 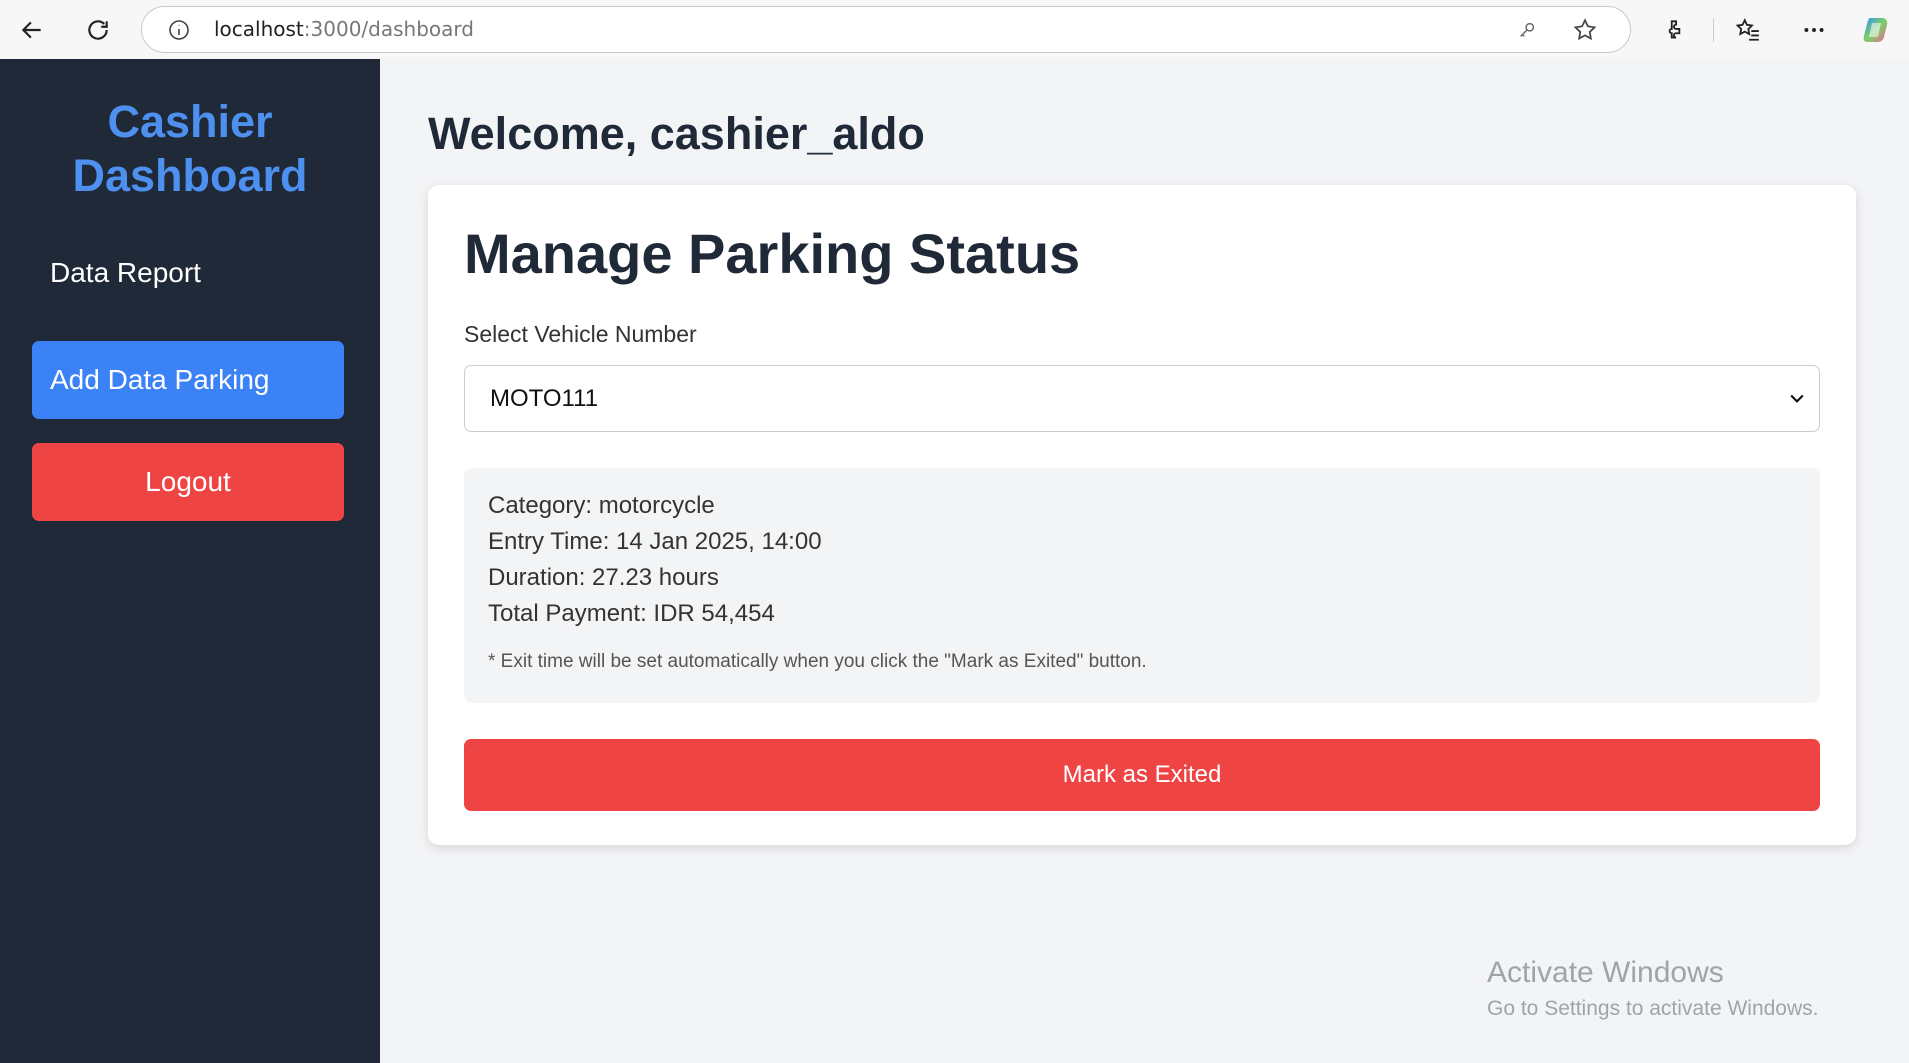 What do you see at coordinates (1675, 30) in the screenshot?
I see `extensions-icon` at bounding box center [1675, 30].